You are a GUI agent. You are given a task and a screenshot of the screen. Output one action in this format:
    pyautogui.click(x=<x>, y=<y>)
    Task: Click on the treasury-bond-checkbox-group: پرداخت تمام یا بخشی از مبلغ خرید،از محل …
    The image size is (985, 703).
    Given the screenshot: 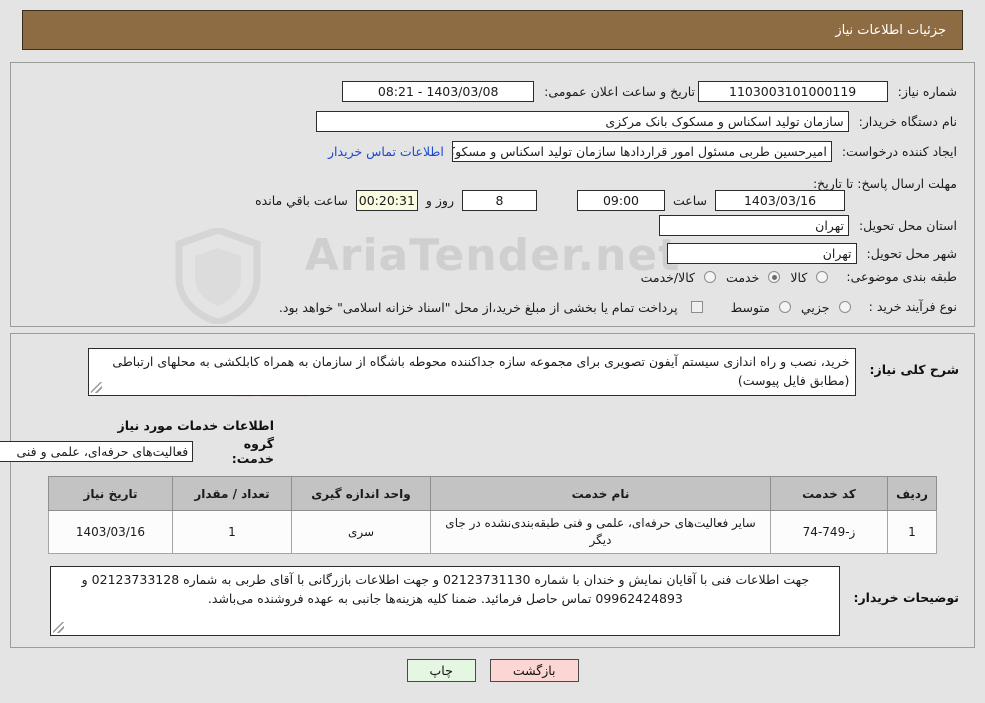 What is the action you would take?
    pyautogui.click(x=491, y=306)
    